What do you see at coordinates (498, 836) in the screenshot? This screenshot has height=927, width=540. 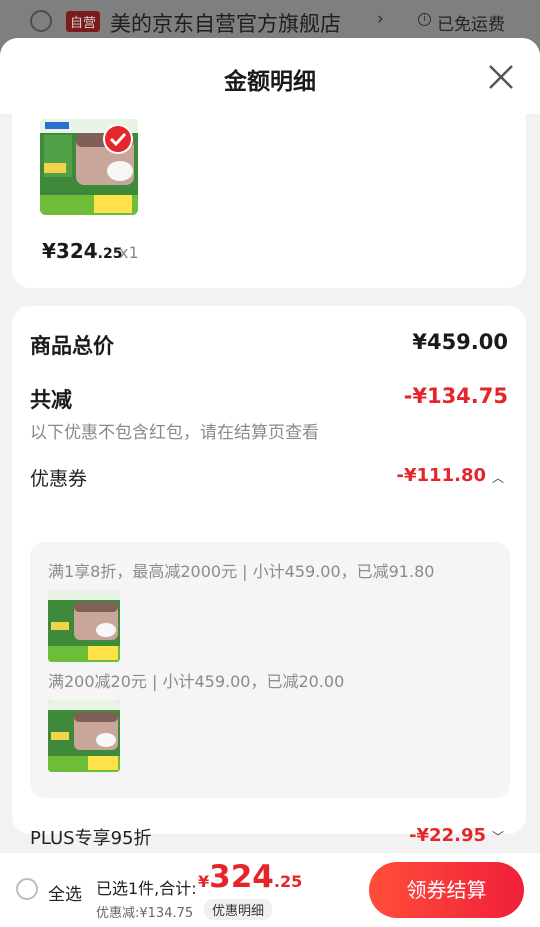 I see `chevron-down-icon: ﹀` at bounding box center [498, 836].